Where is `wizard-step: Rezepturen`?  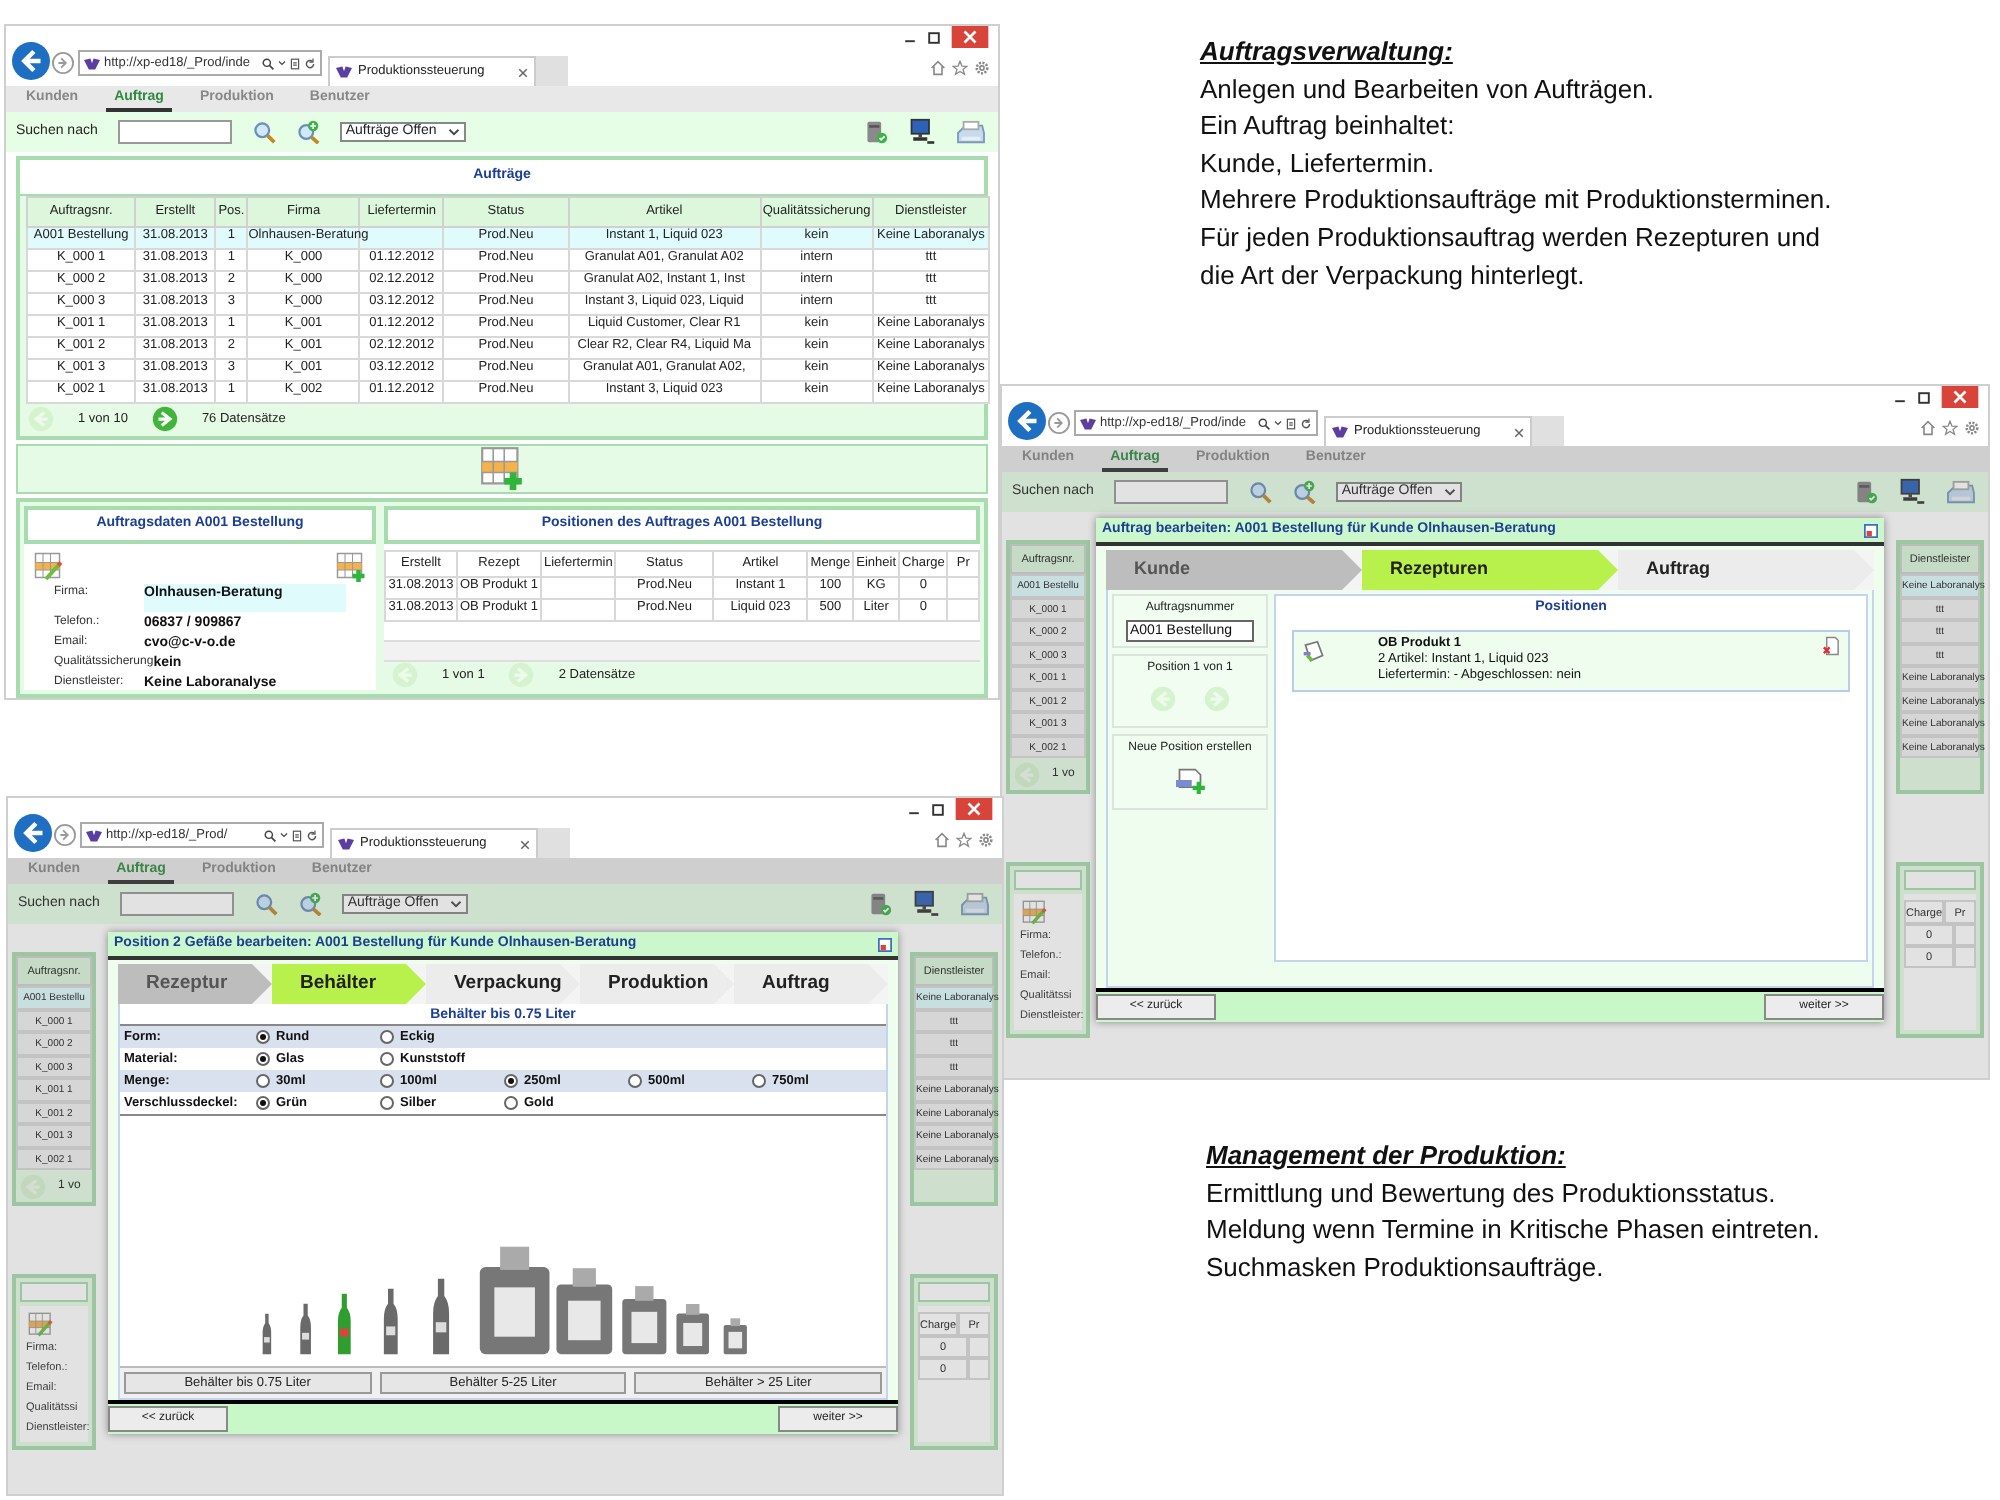 wizard-step: Rezepturen is located at coordinates (1490, 570).